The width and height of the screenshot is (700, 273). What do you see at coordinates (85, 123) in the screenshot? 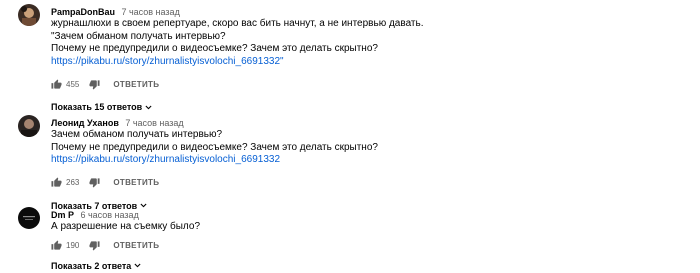
I see `author-name: Леонид Уханов` at bounding box center [85, 123].